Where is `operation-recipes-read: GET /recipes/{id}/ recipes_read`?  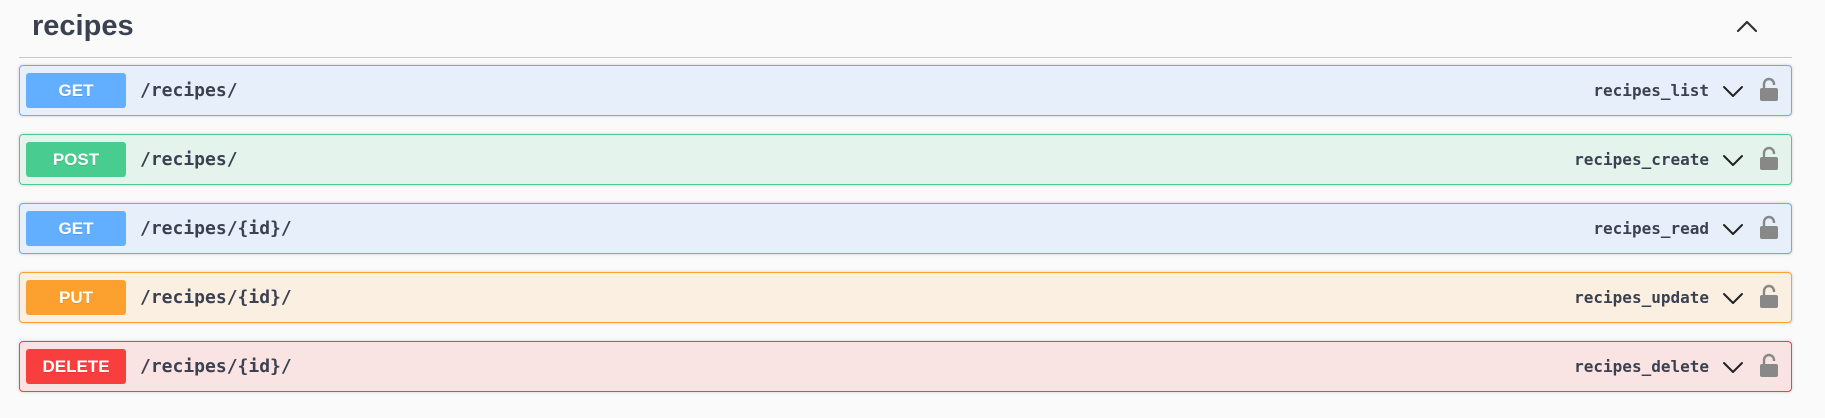
operation-recipes-read: GET /recipes/{id}/ recipes_read is located at coordinates (905, 228).